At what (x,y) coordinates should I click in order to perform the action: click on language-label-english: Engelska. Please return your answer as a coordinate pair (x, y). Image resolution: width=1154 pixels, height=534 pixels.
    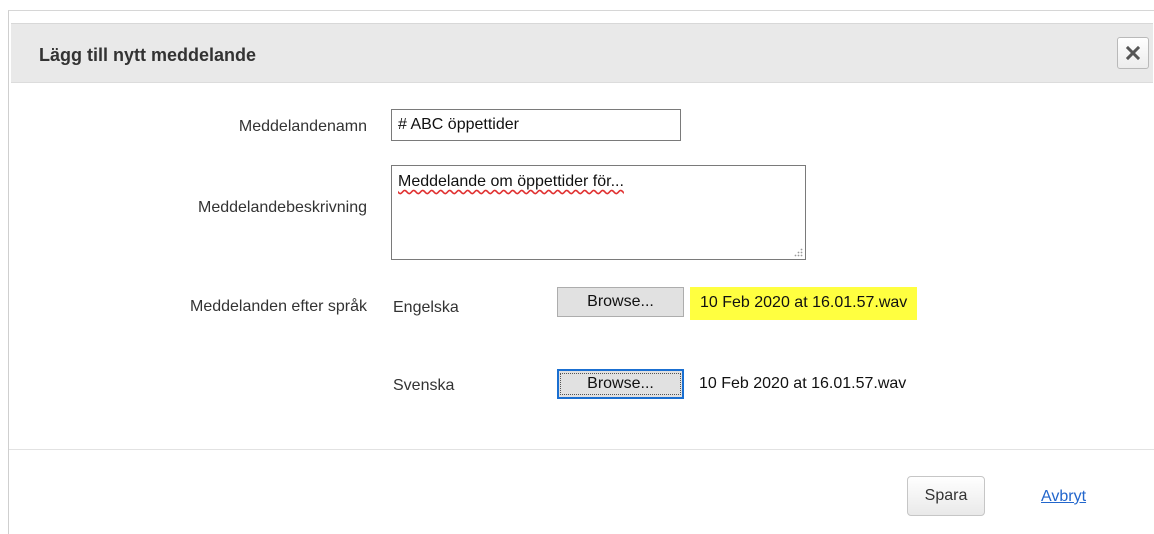
    Looking at the image, I should click on (426, 307).